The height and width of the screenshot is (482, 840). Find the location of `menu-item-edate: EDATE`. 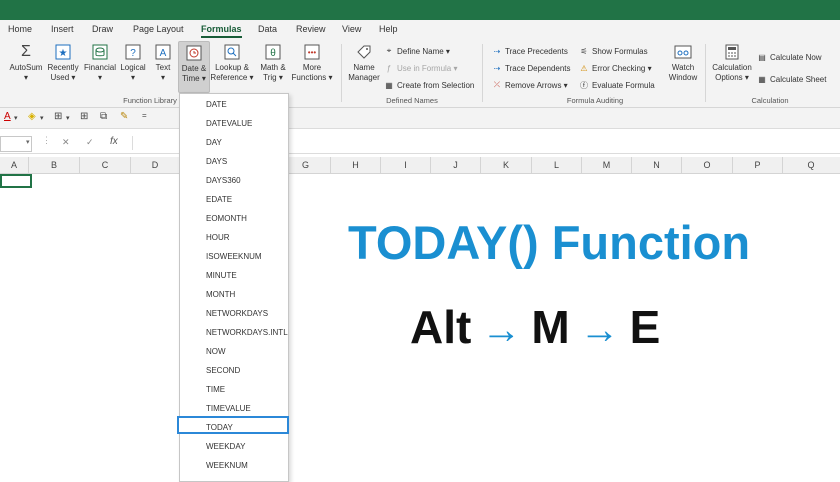

menu-item-edate: EDATE is located at coordinates (219, 199).